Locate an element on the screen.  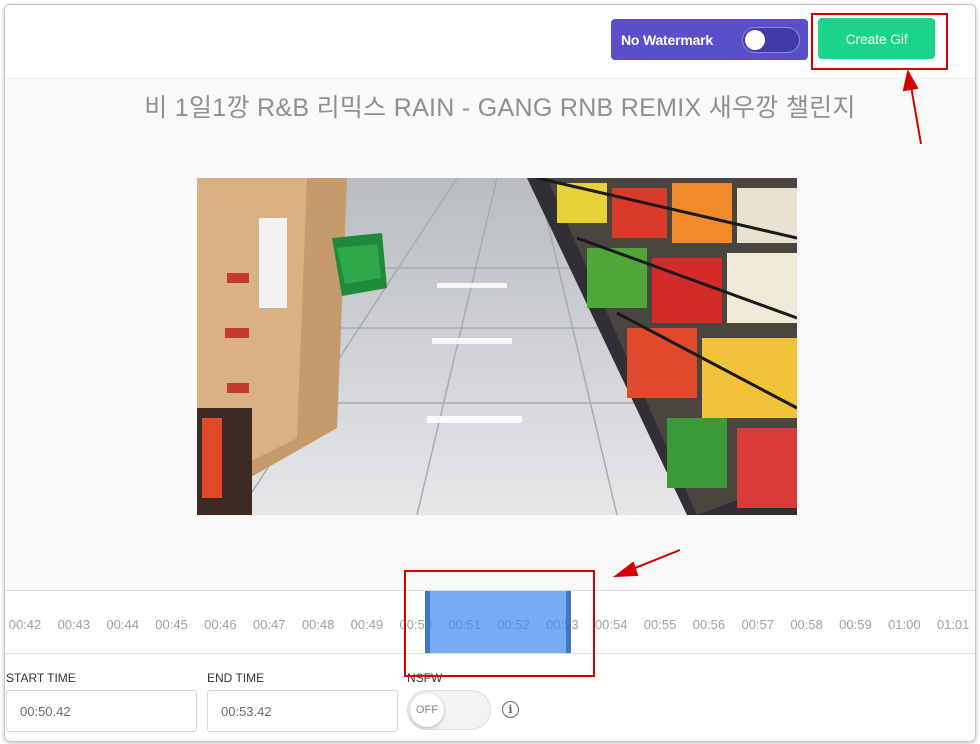
nsfw-toggle-knob: OFF is located at coordinates (427, 710).